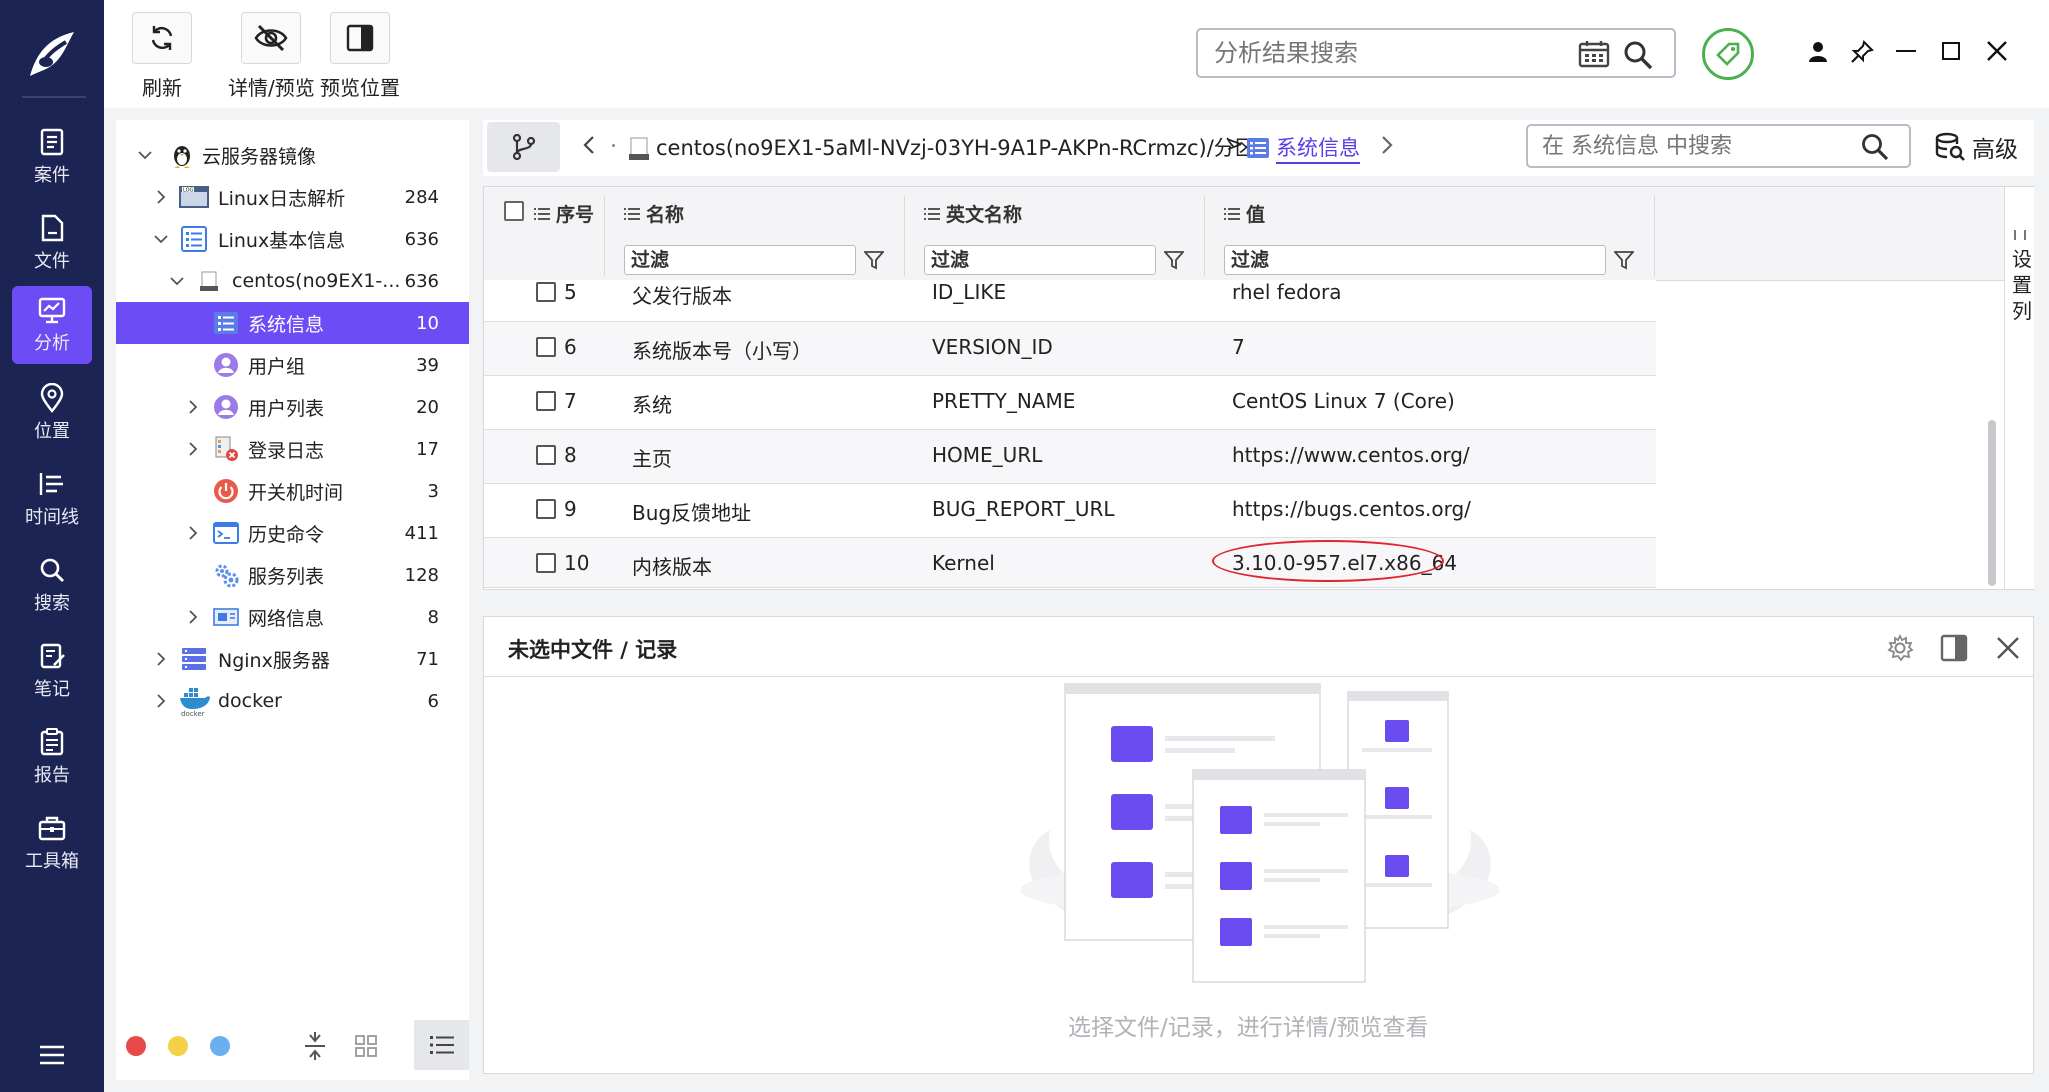 This screenshot has width=2049, height=1092. What do you see at coordinates (2008, 648) in the screenshot?
I see `close-icon` at bounding box center [2008, 648].